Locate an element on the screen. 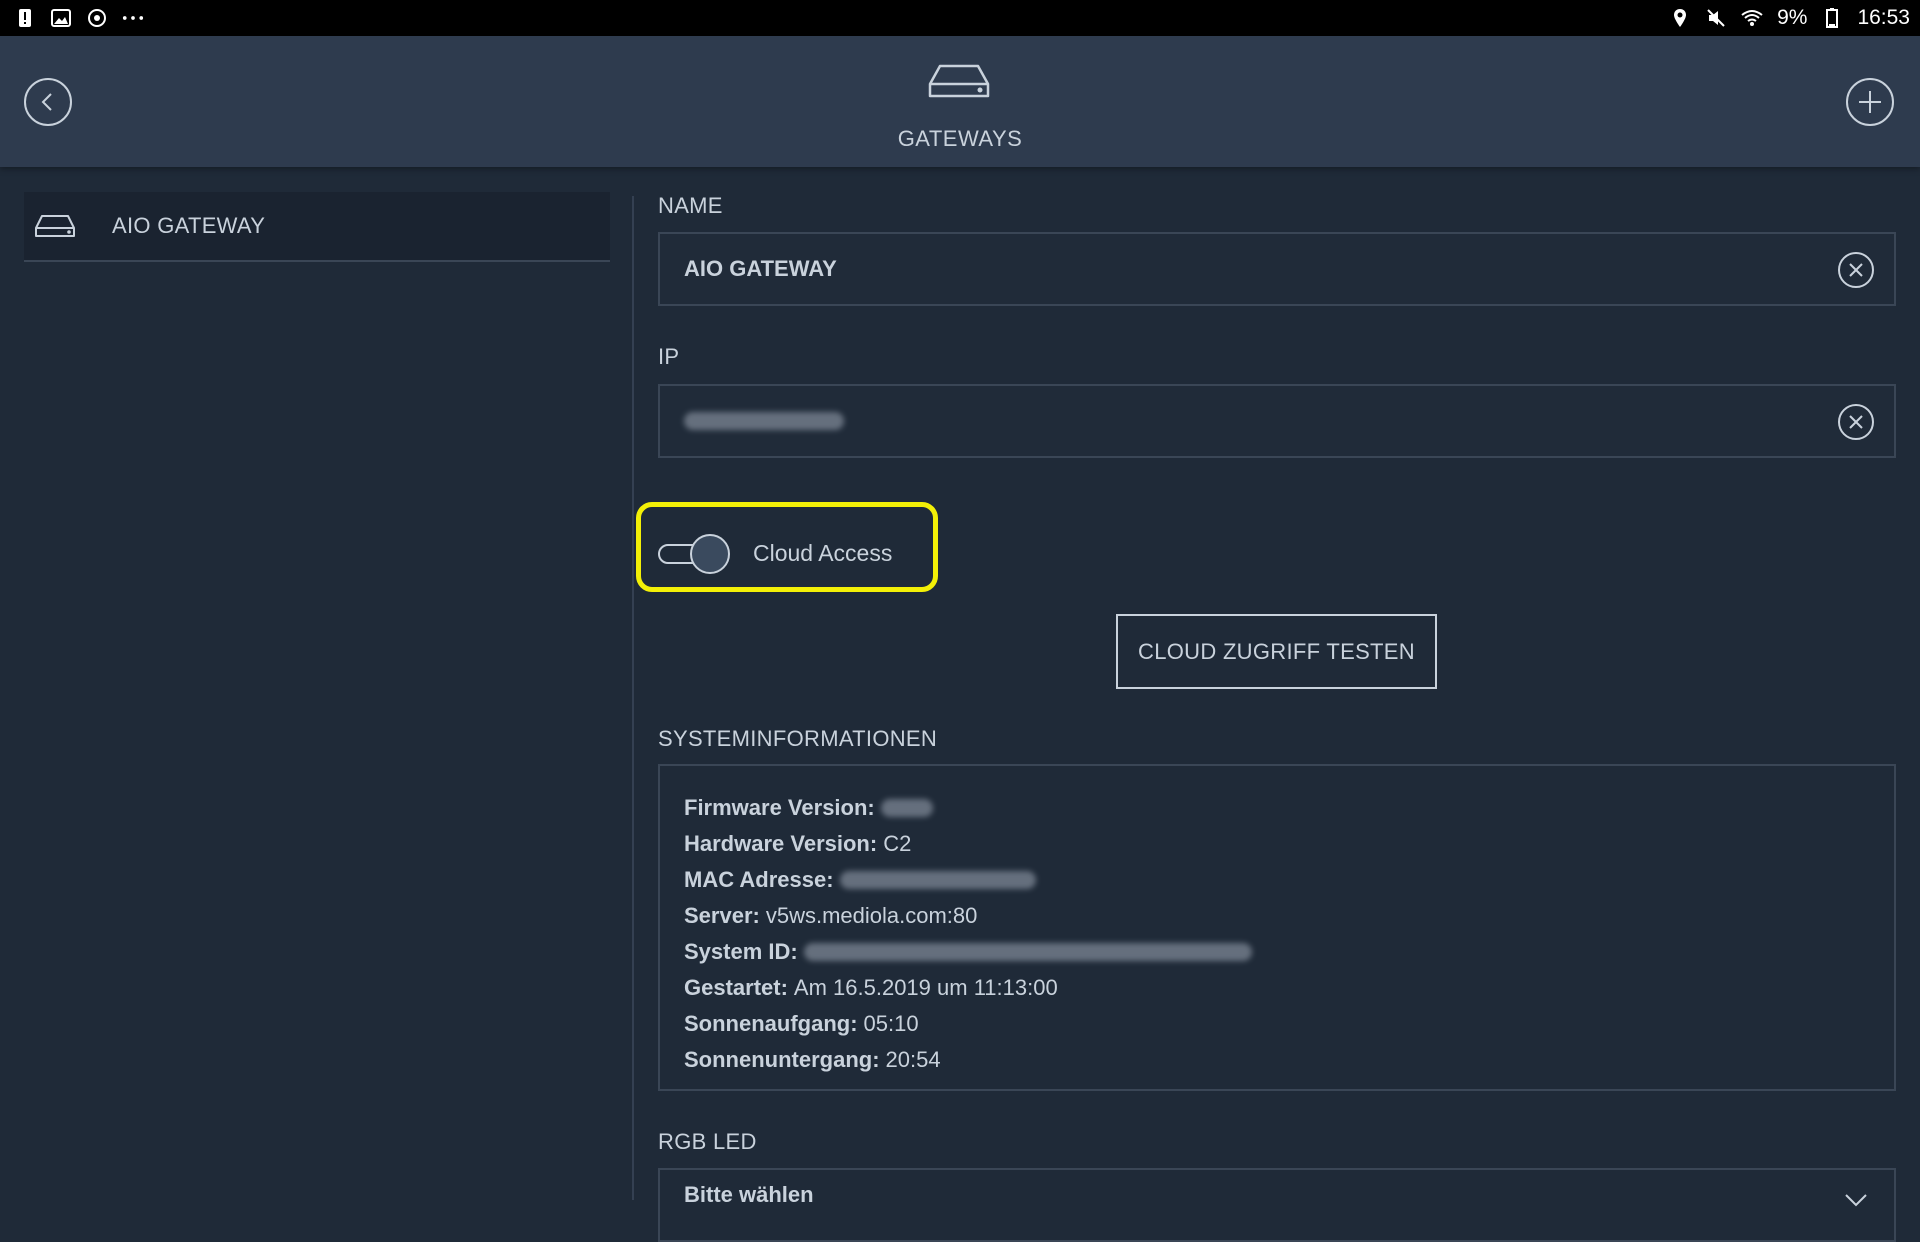 This screenshot has height=1242, width=1920. info-row-server: Server: v5ws.mediola.com:80 is located at coordinates (831, 915).